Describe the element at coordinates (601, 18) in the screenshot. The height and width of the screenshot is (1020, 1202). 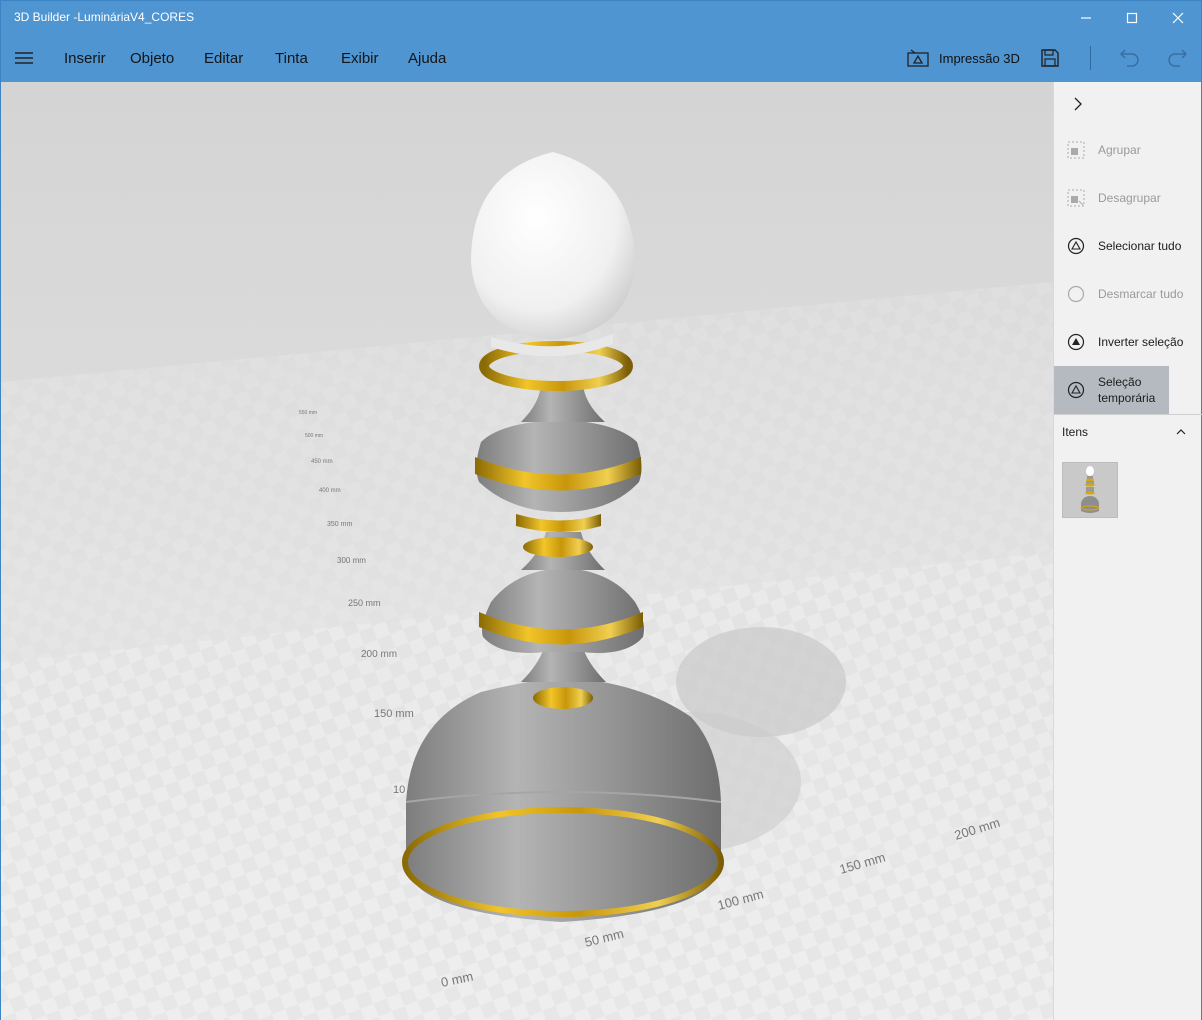
I see `title-bar: 3D Builder -LumináriaV4_CORES` at that location.